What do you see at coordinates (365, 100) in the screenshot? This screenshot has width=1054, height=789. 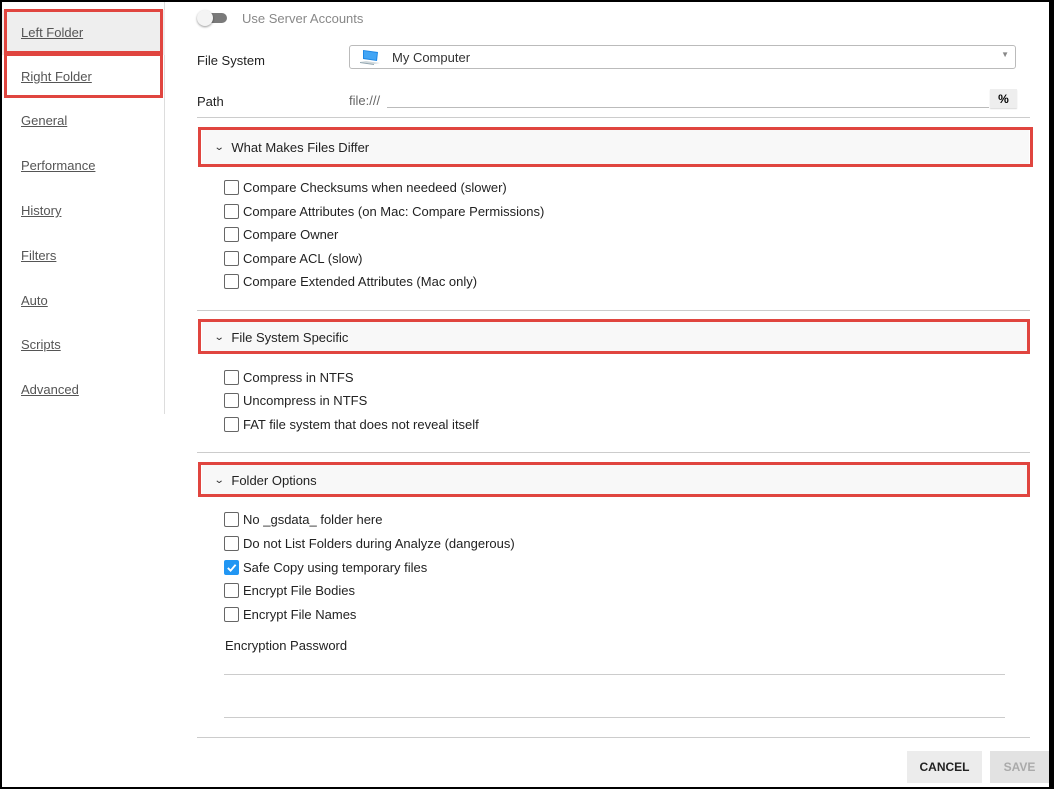 I see `path-prefix: file:///` at bounding box center [365, 100].